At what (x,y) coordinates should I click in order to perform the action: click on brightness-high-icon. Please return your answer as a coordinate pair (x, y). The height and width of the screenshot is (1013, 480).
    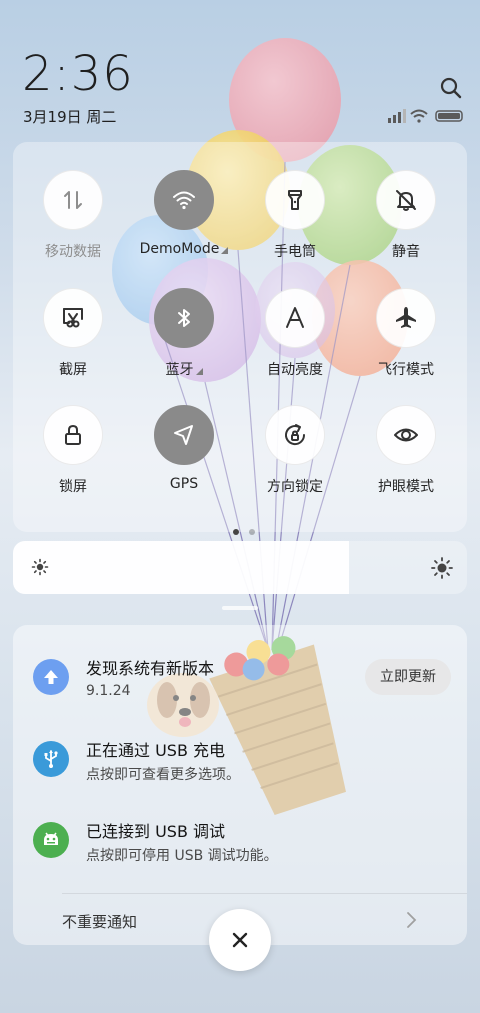
    Looking at the image, I should click on (442, 568).